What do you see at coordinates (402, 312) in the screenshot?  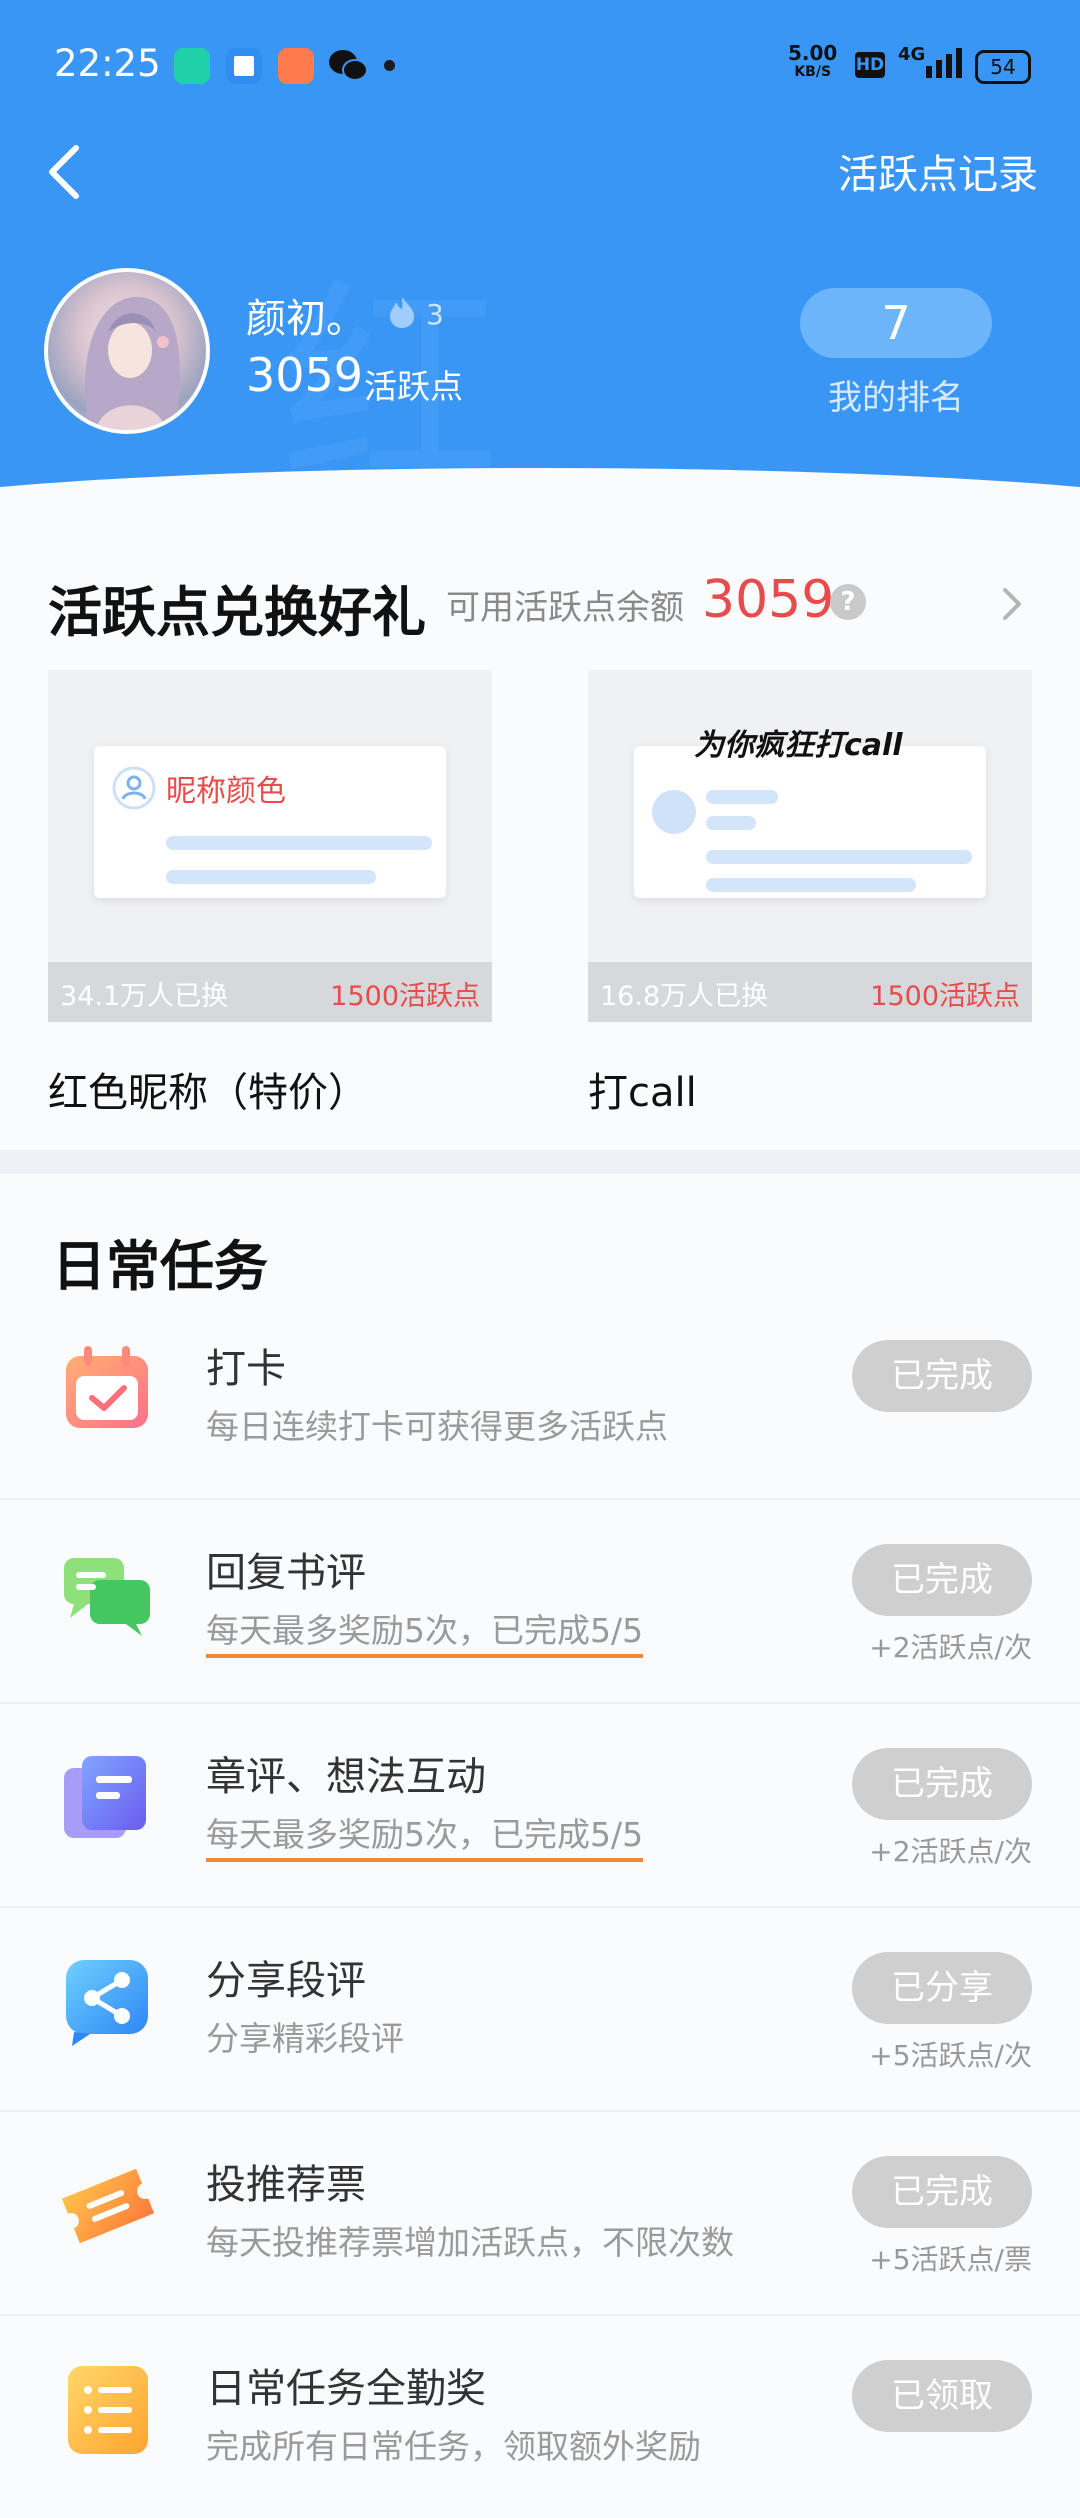 I see `flame-icon` at bounding box center [402, 312].